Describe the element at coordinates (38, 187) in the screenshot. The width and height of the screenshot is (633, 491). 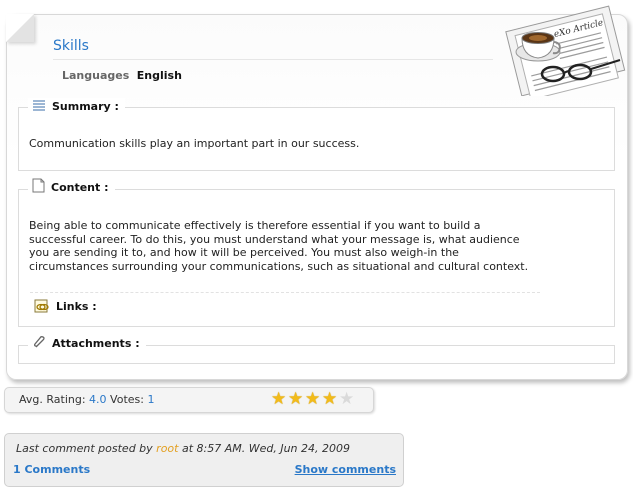
I see `document-icon` at that location.